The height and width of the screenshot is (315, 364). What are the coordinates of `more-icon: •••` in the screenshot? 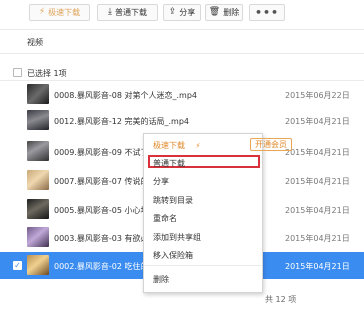 It's located at (267, 12).